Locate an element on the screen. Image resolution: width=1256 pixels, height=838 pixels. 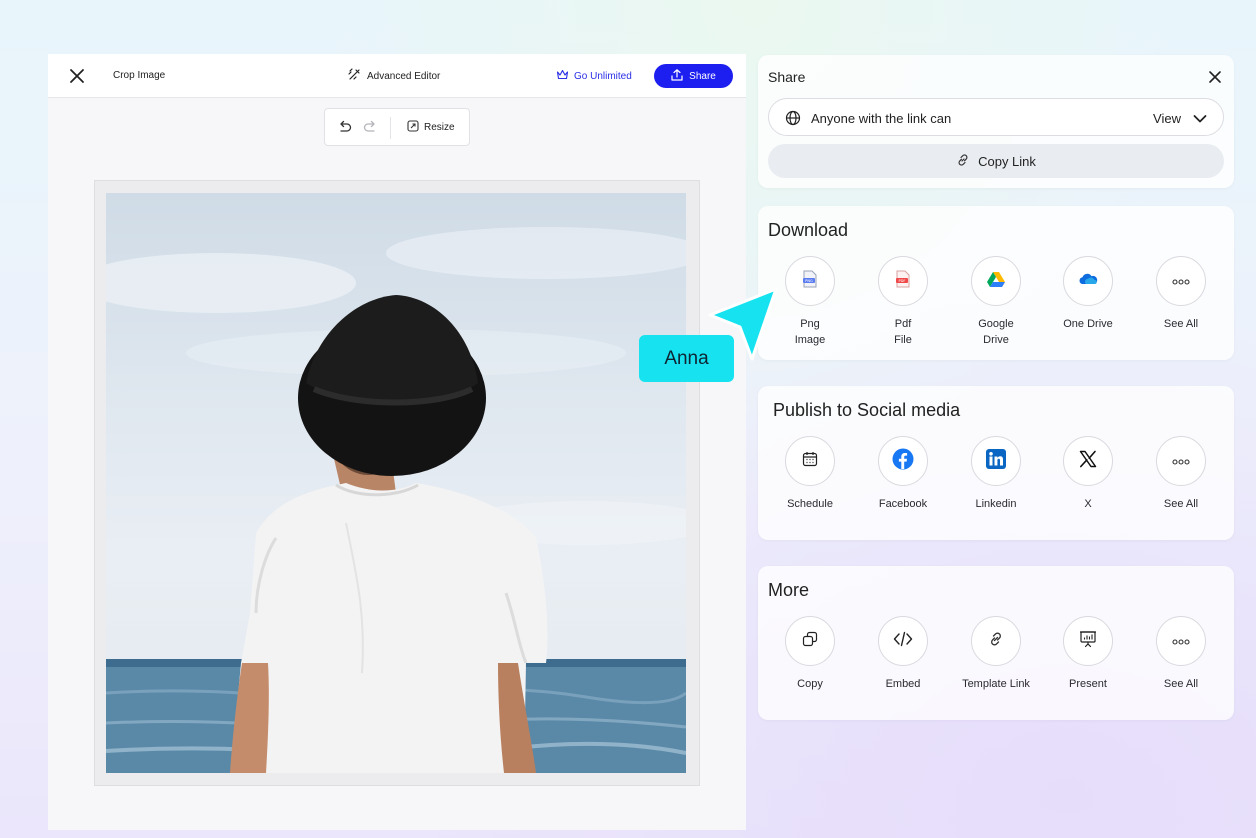
more-title: More is located at coordinates (789, 590).